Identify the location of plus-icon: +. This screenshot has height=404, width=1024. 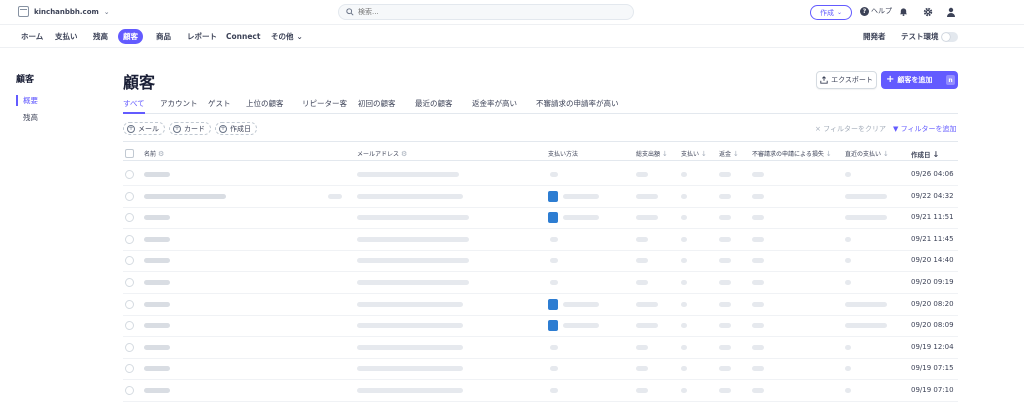
(890, 79).